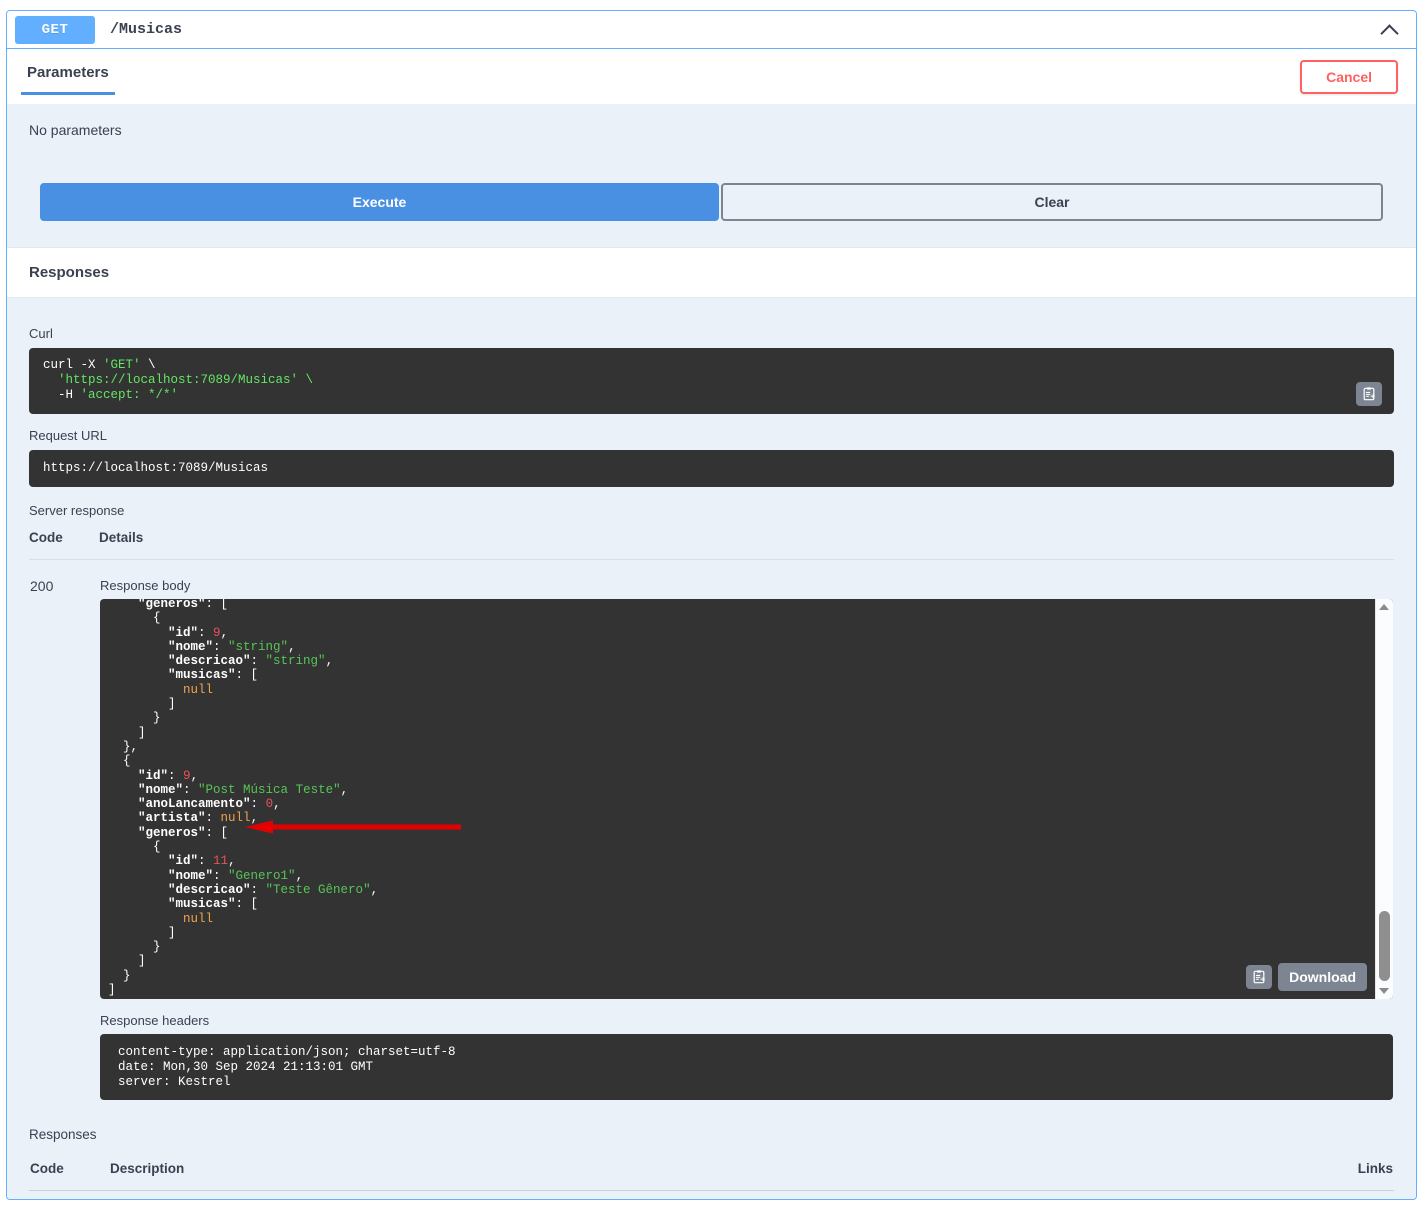  Describe the element at coordinates (497, 1195) in the screenshot. I see `doc-response-description: Success` at that location.